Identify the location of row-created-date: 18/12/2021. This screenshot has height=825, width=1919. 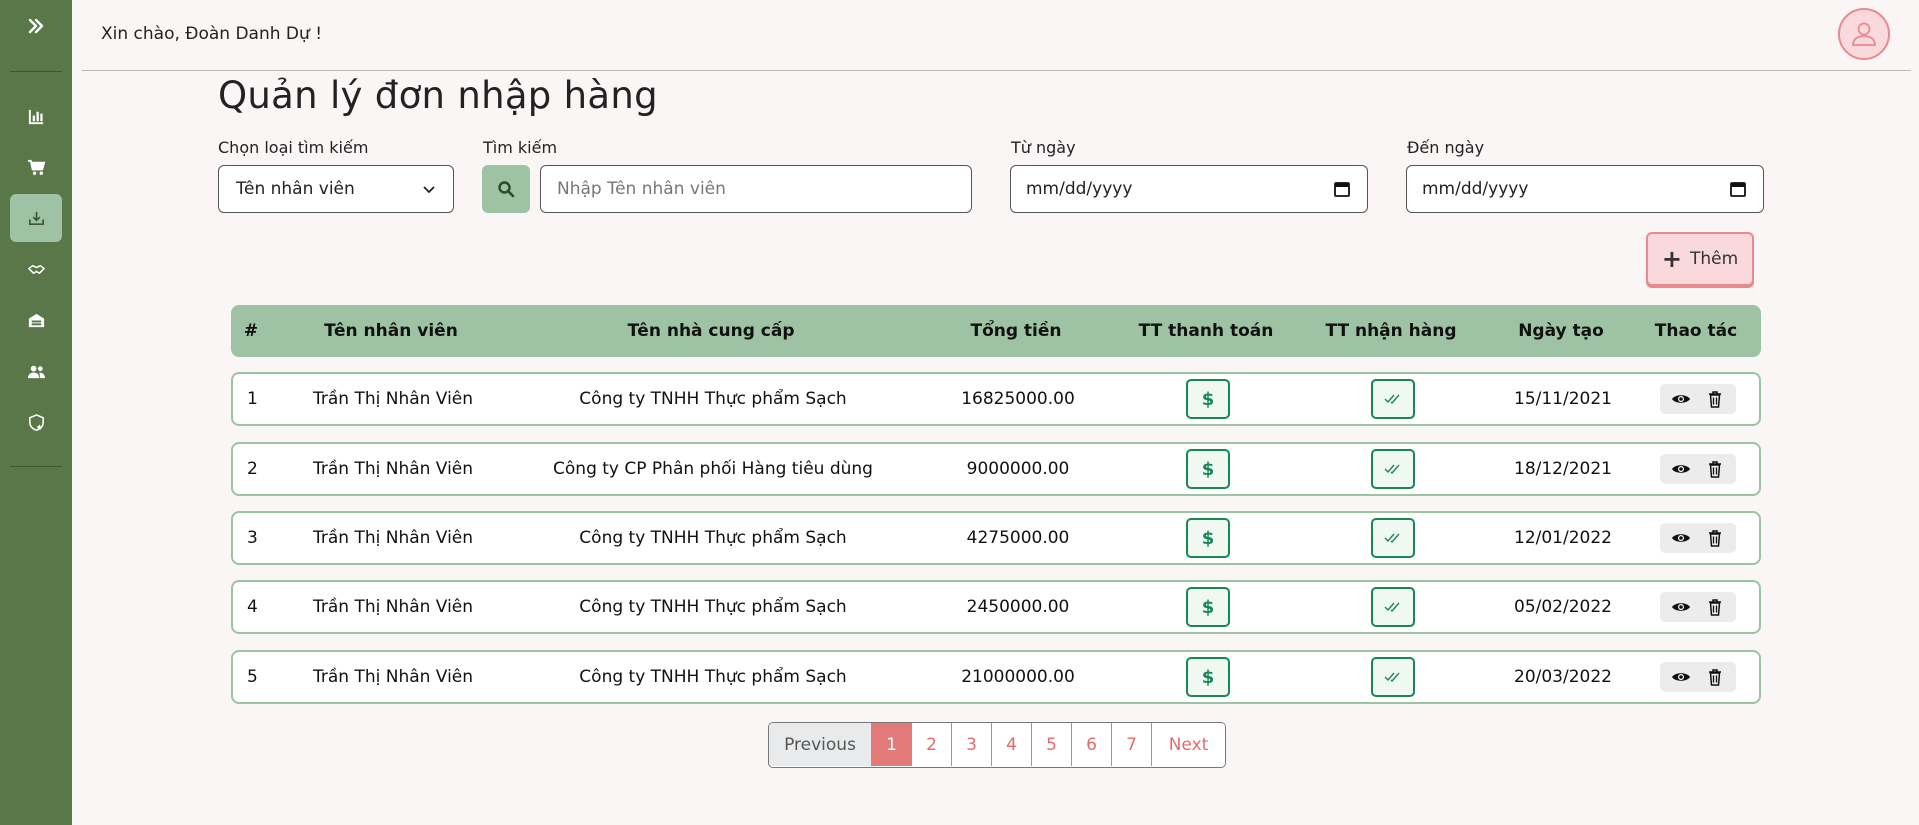
(1563, 469).